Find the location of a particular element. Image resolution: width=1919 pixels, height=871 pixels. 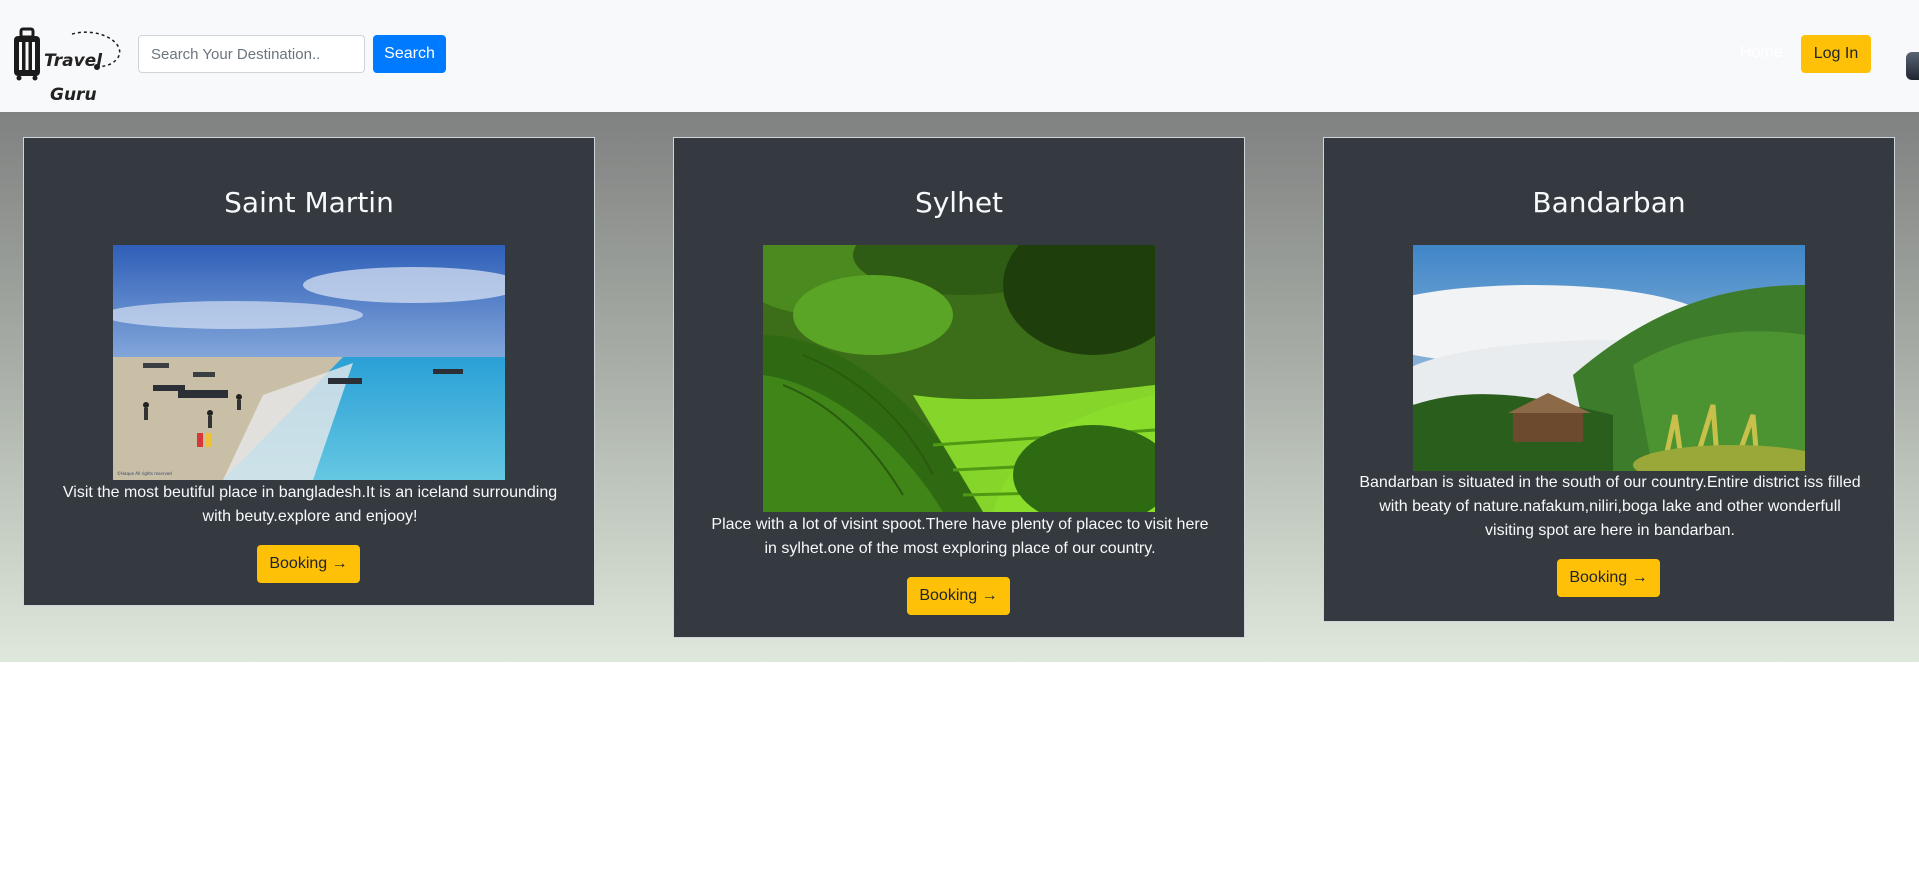

search-input is located at coordinates (251, 54).